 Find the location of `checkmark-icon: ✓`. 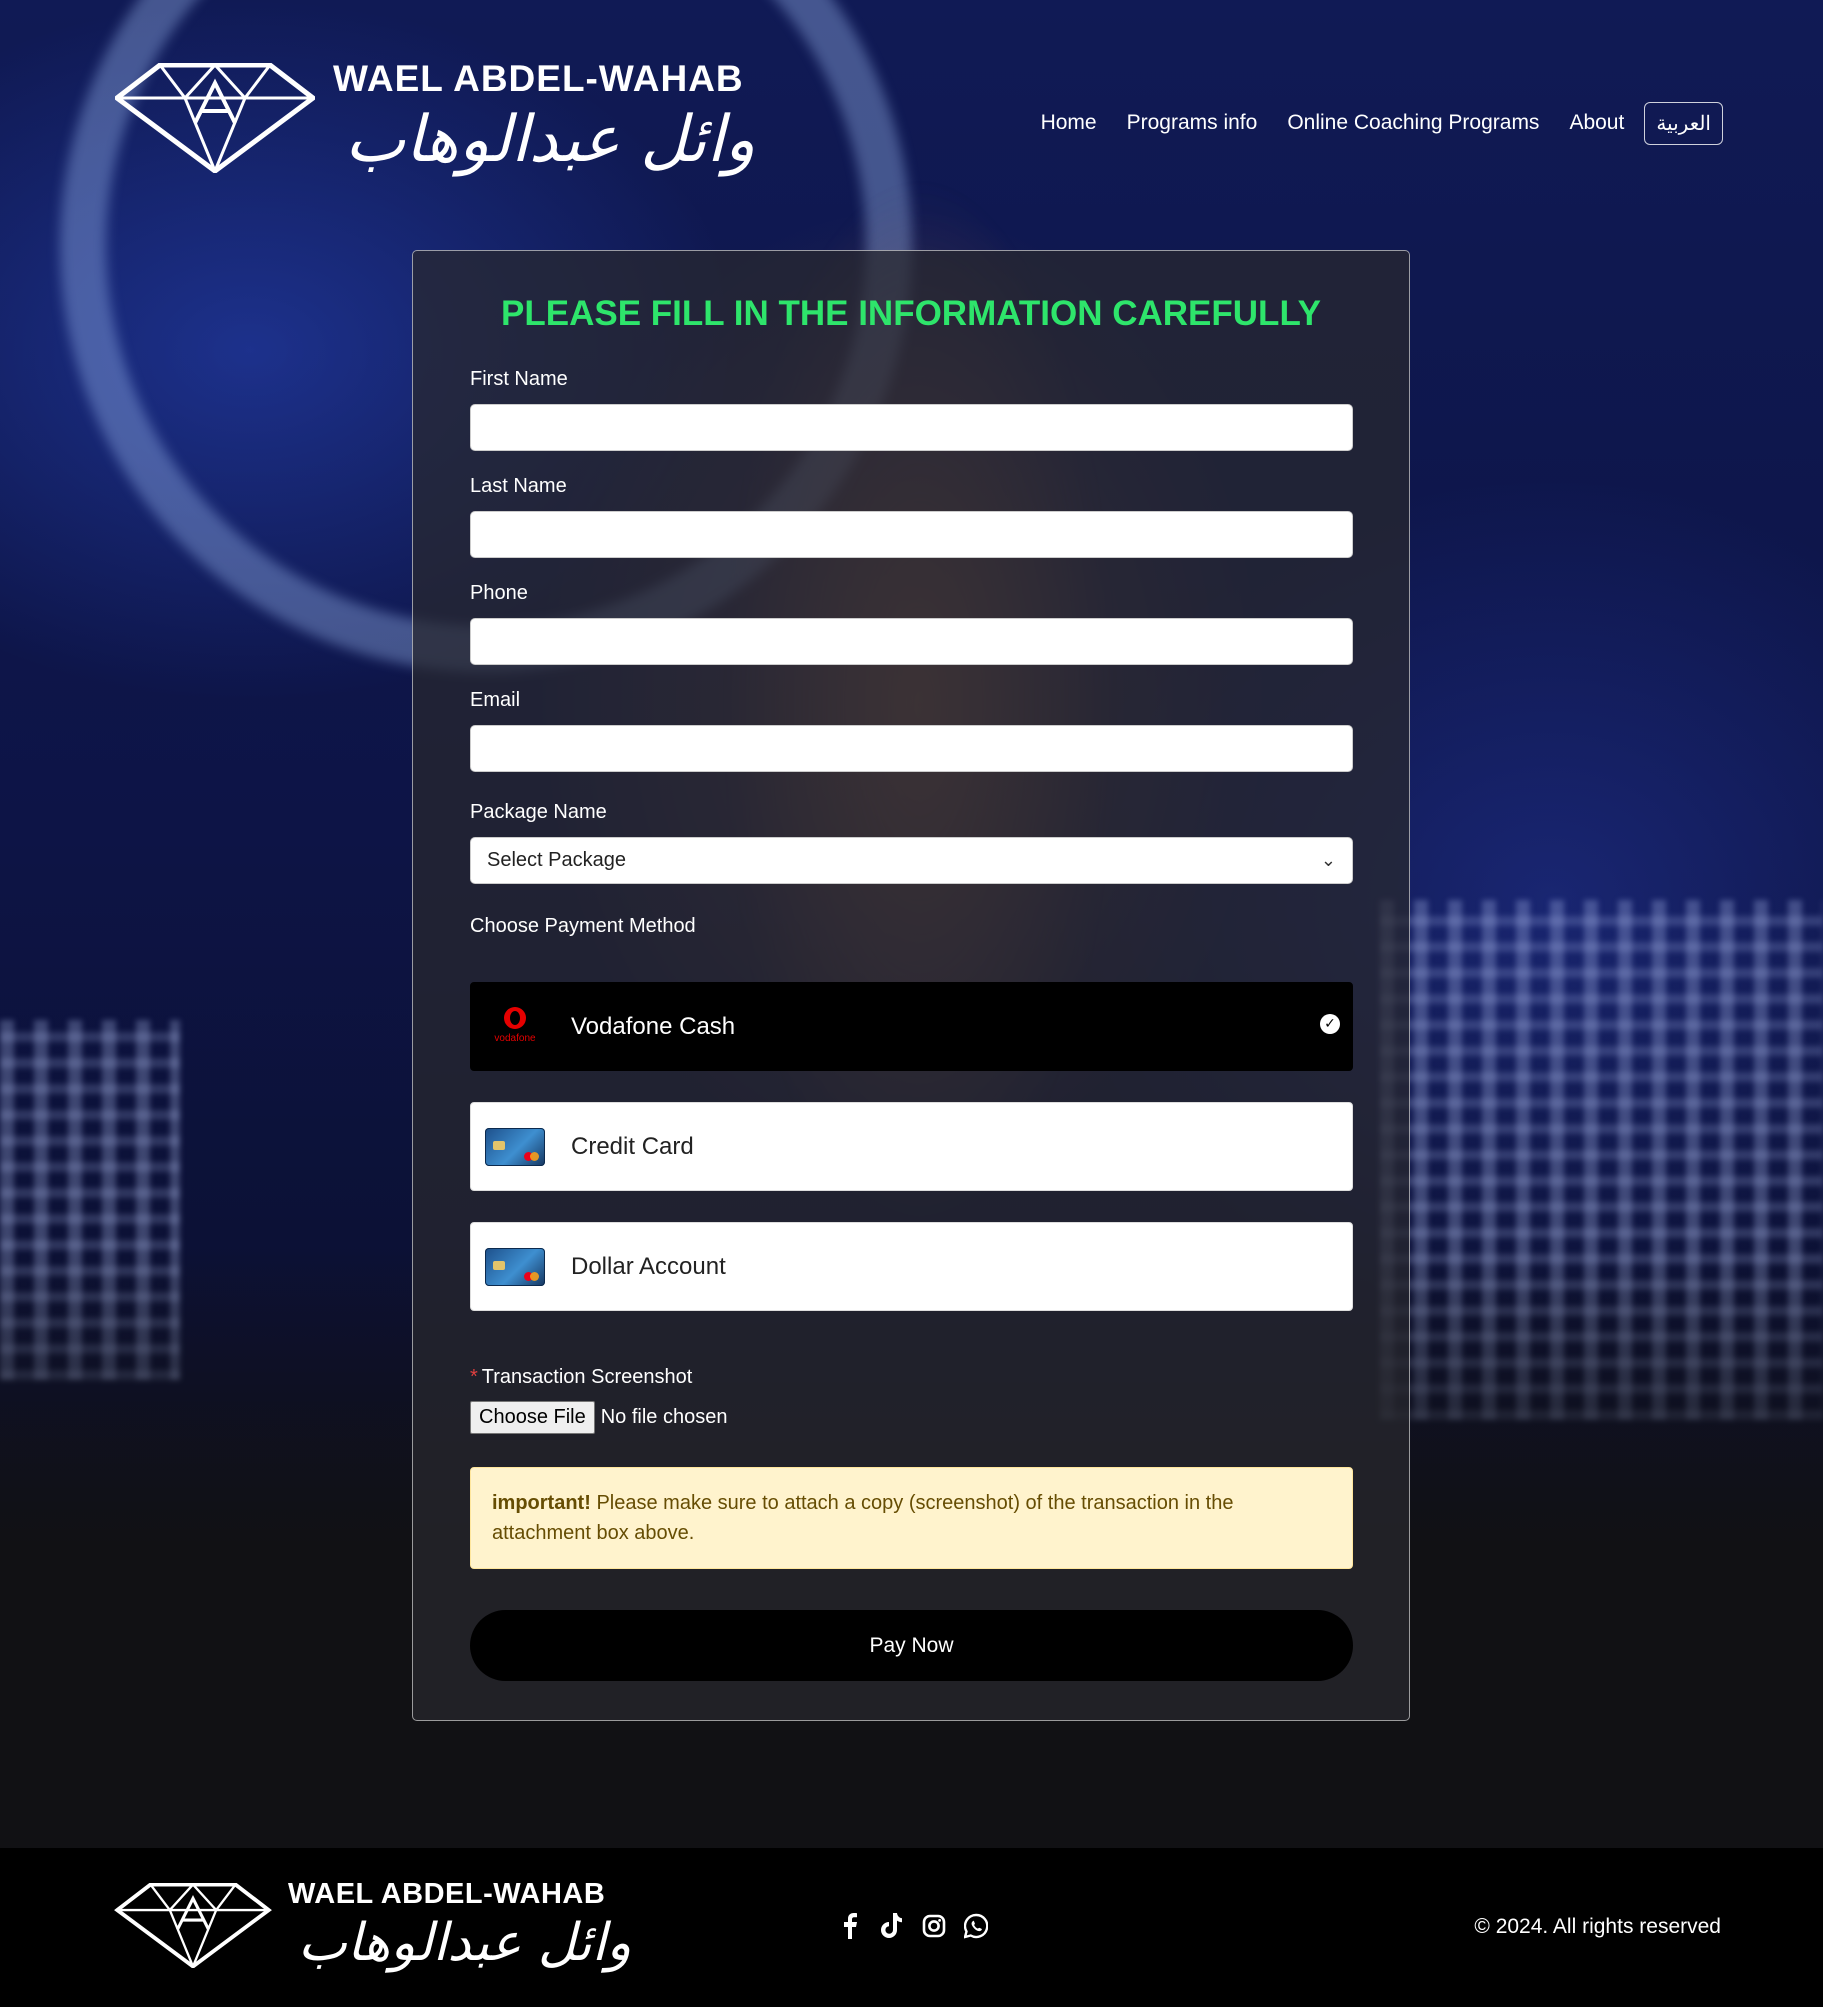

checkmark-icon: ✓ is located at coordinates (1330, 1024).